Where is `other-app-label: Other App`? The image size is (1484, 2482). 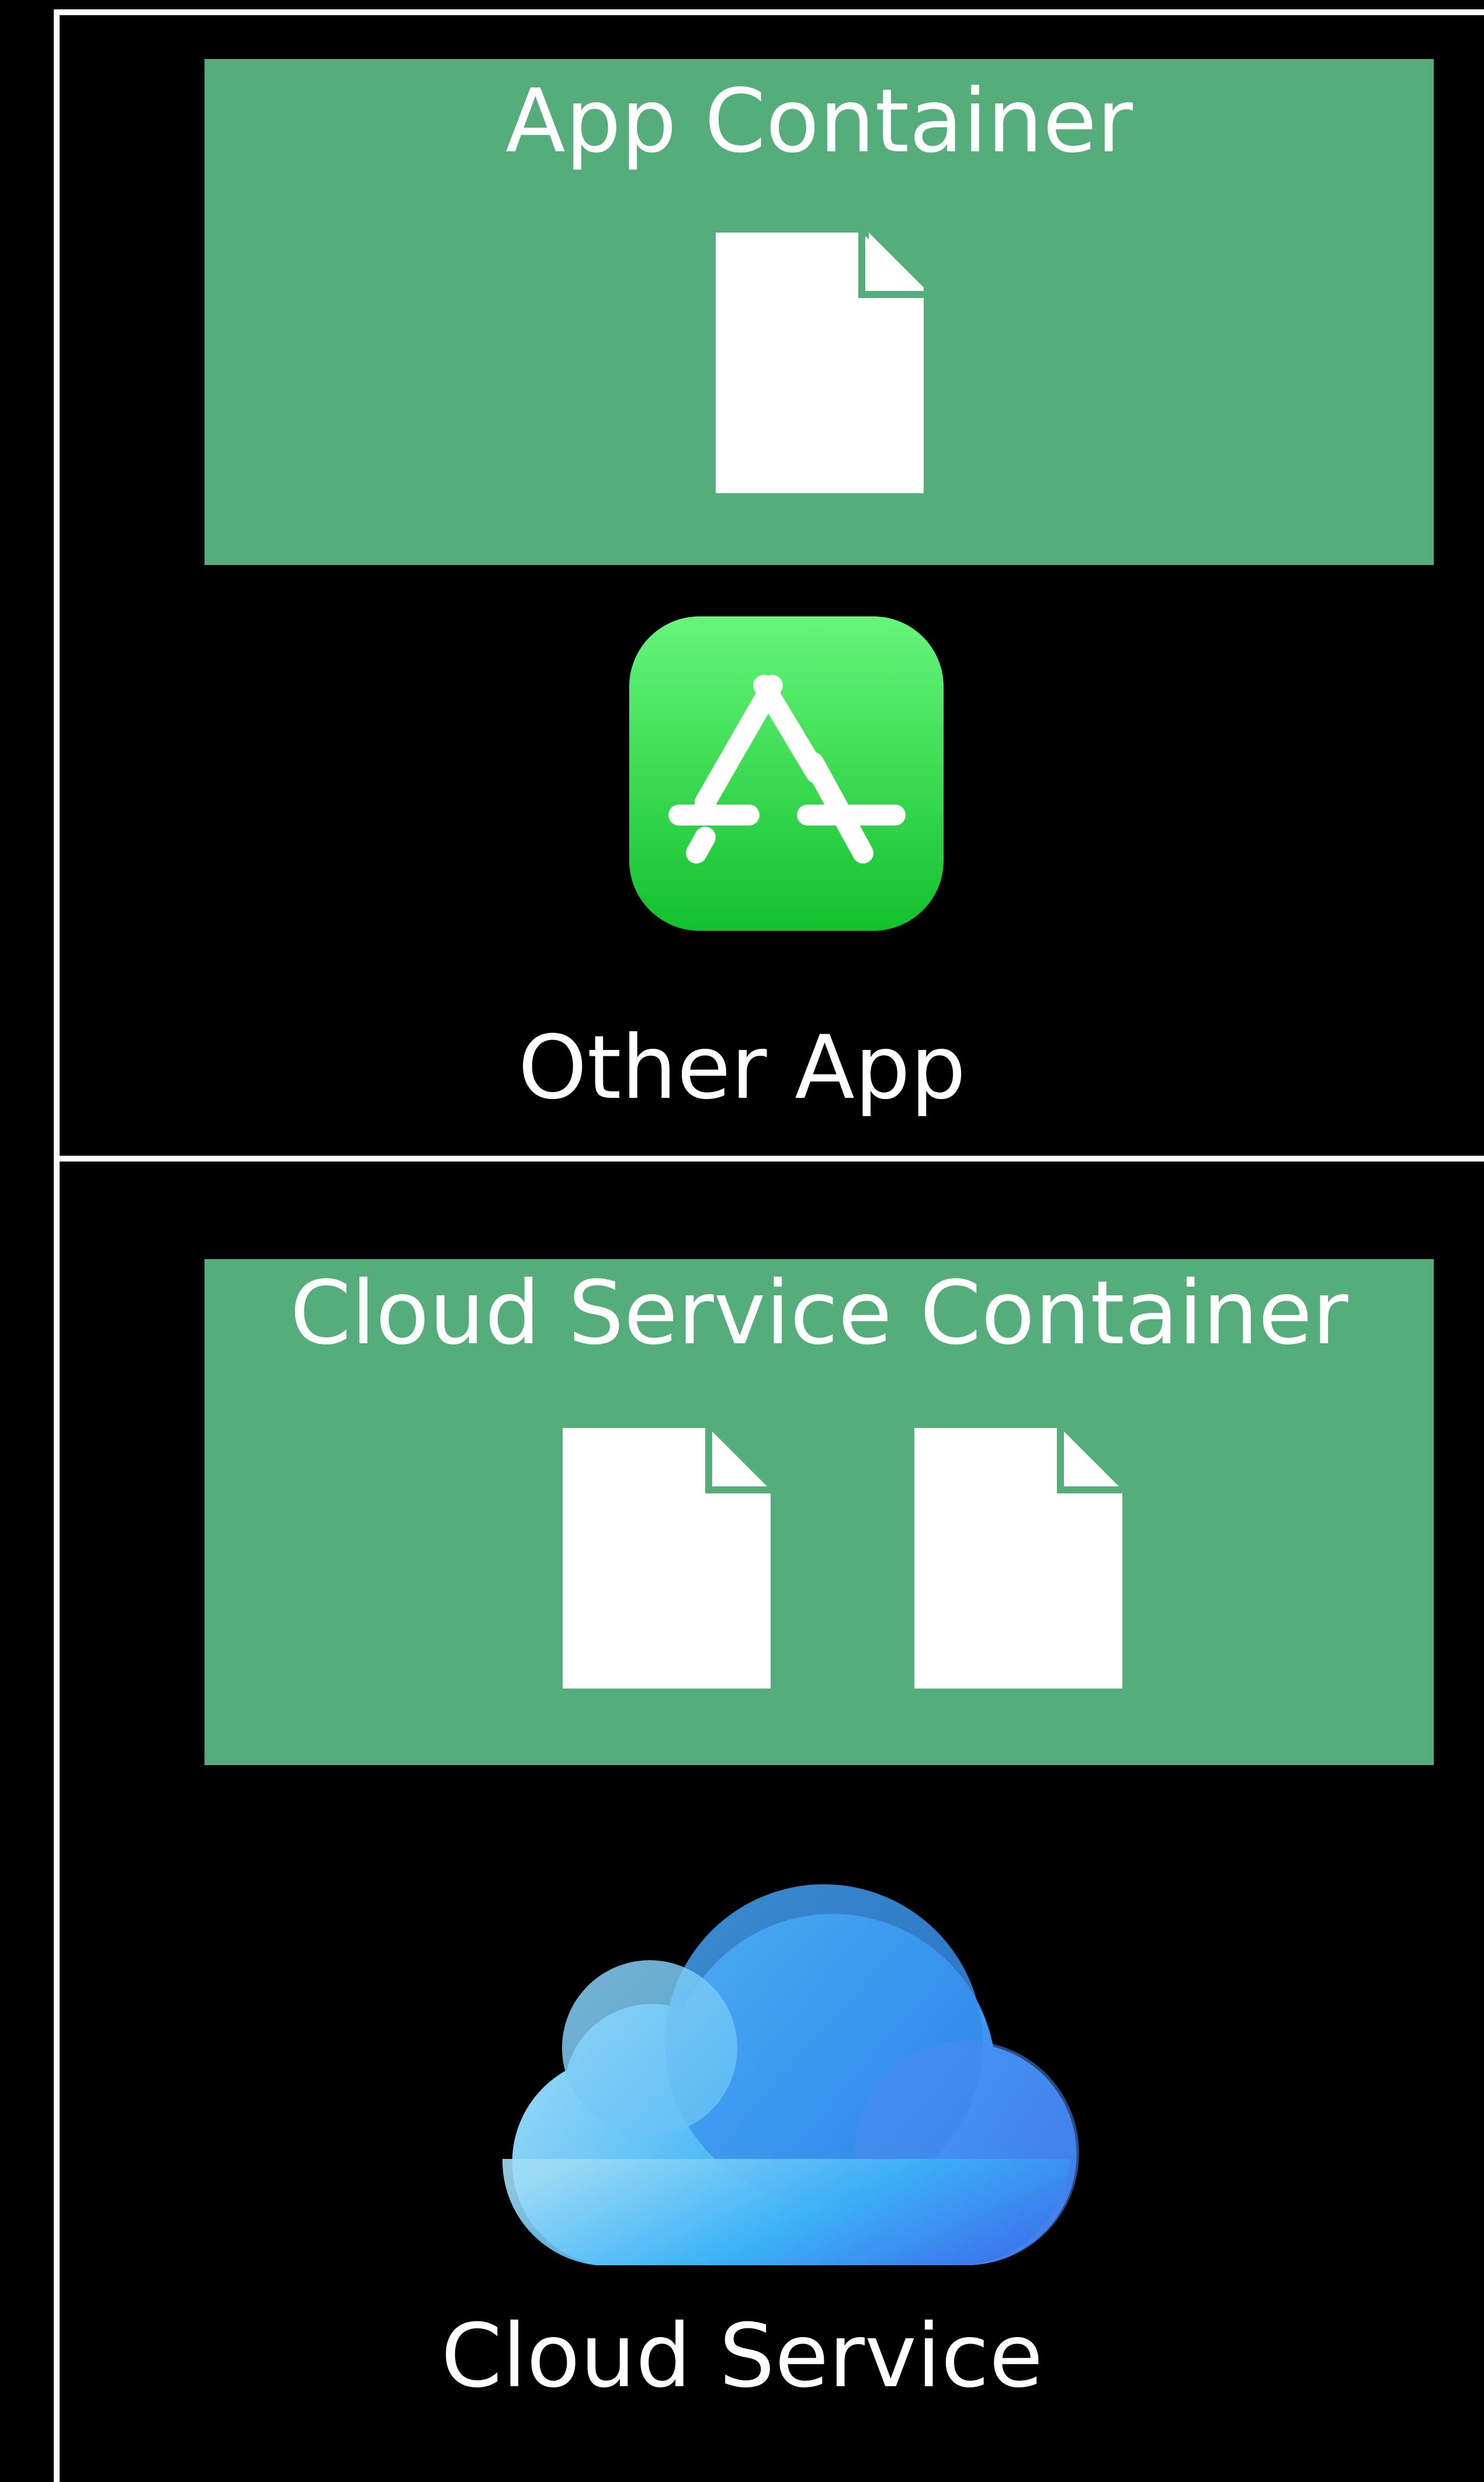 other-app-label: Other App is located at coordinates (742, 1068).